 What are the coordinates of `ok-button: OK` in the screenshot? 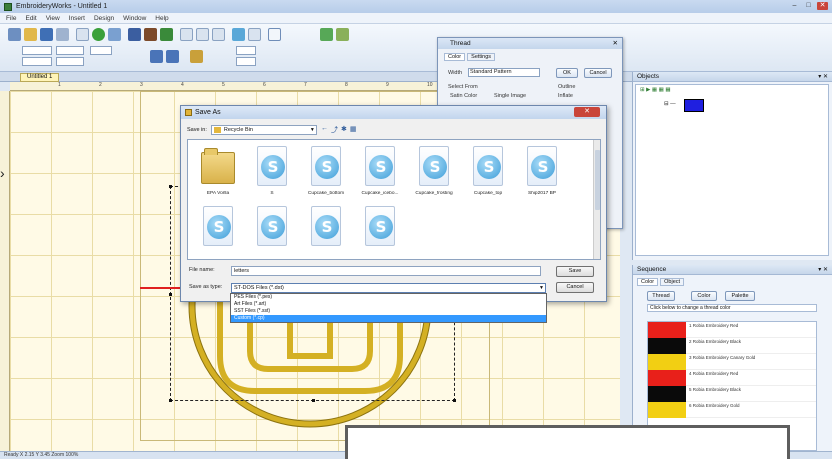 It's located at (567, 73).